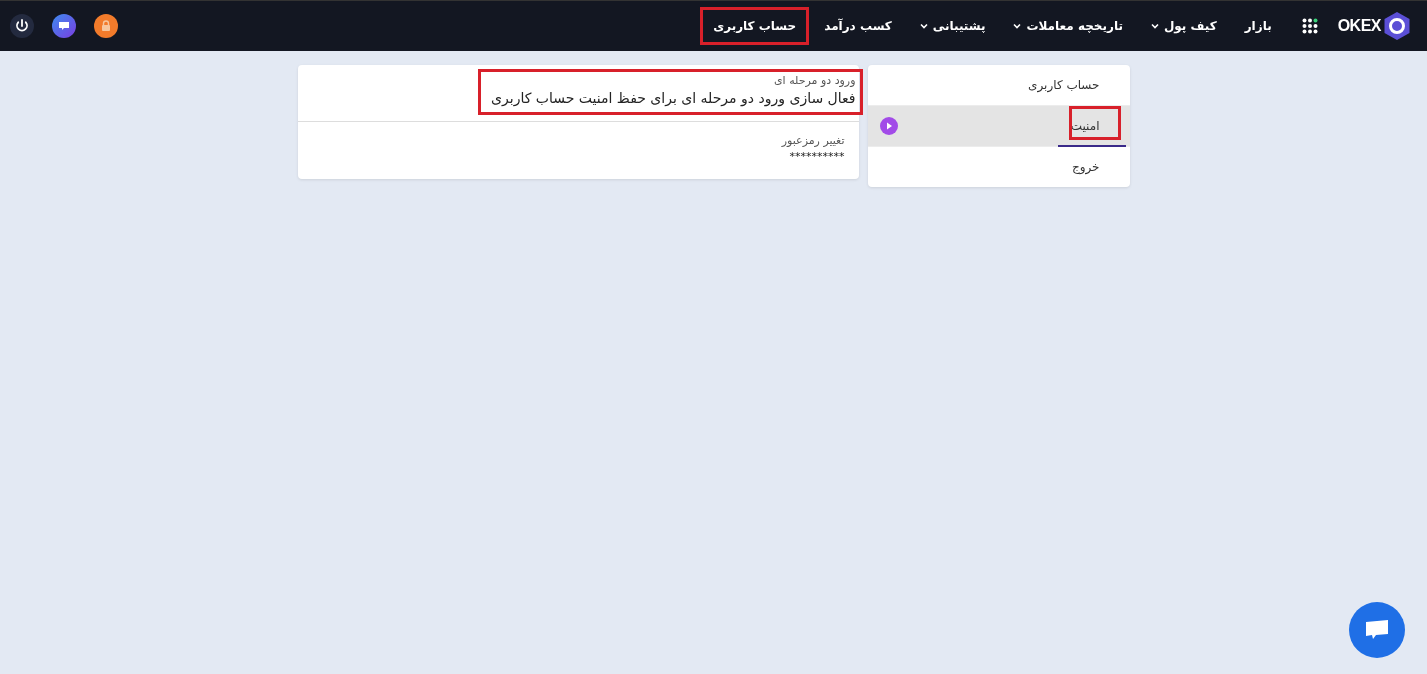 The image size is (1427, 674). What do you see at coordinates (1258, 26) in the screenshot?
I see `nav-link: بازار` at bounding box center [1258, 26].